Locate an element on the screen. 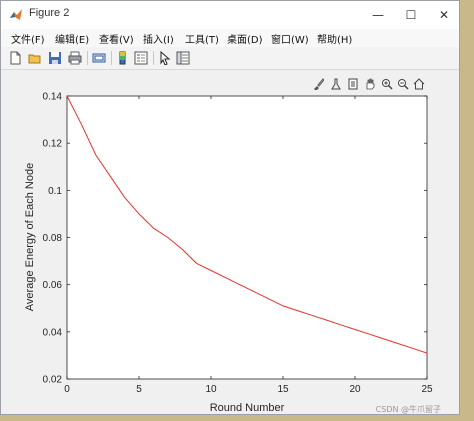 This screenshot has width=474, height=421. y-axis-label: Average Energy of Each Node is located at coordinates (30, 237).